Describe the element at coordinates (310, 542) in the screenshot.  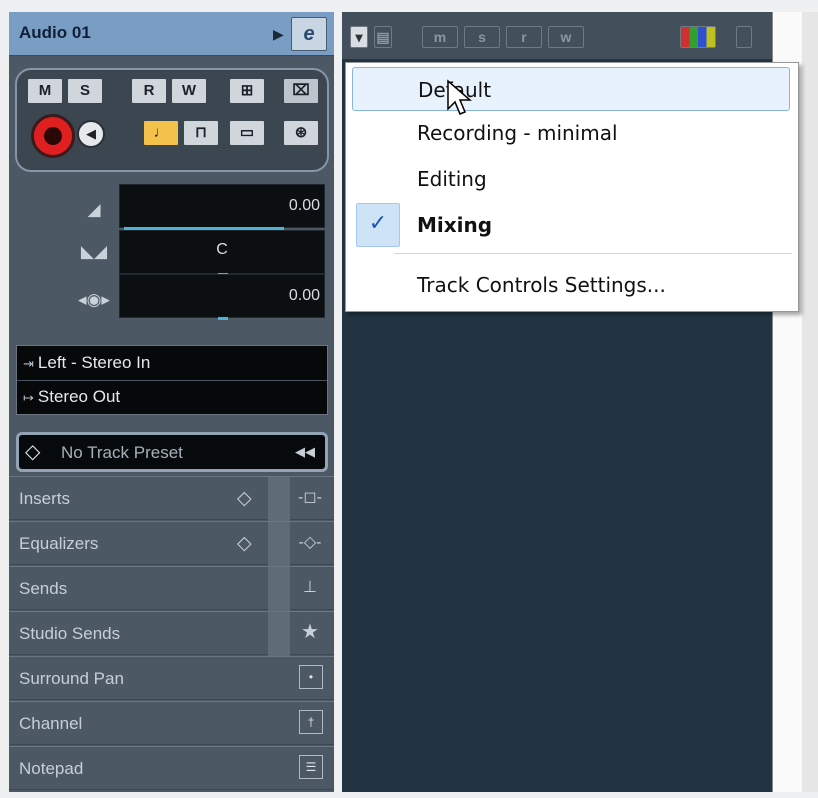
I see `equalizer-icon: -◇-` at that location.